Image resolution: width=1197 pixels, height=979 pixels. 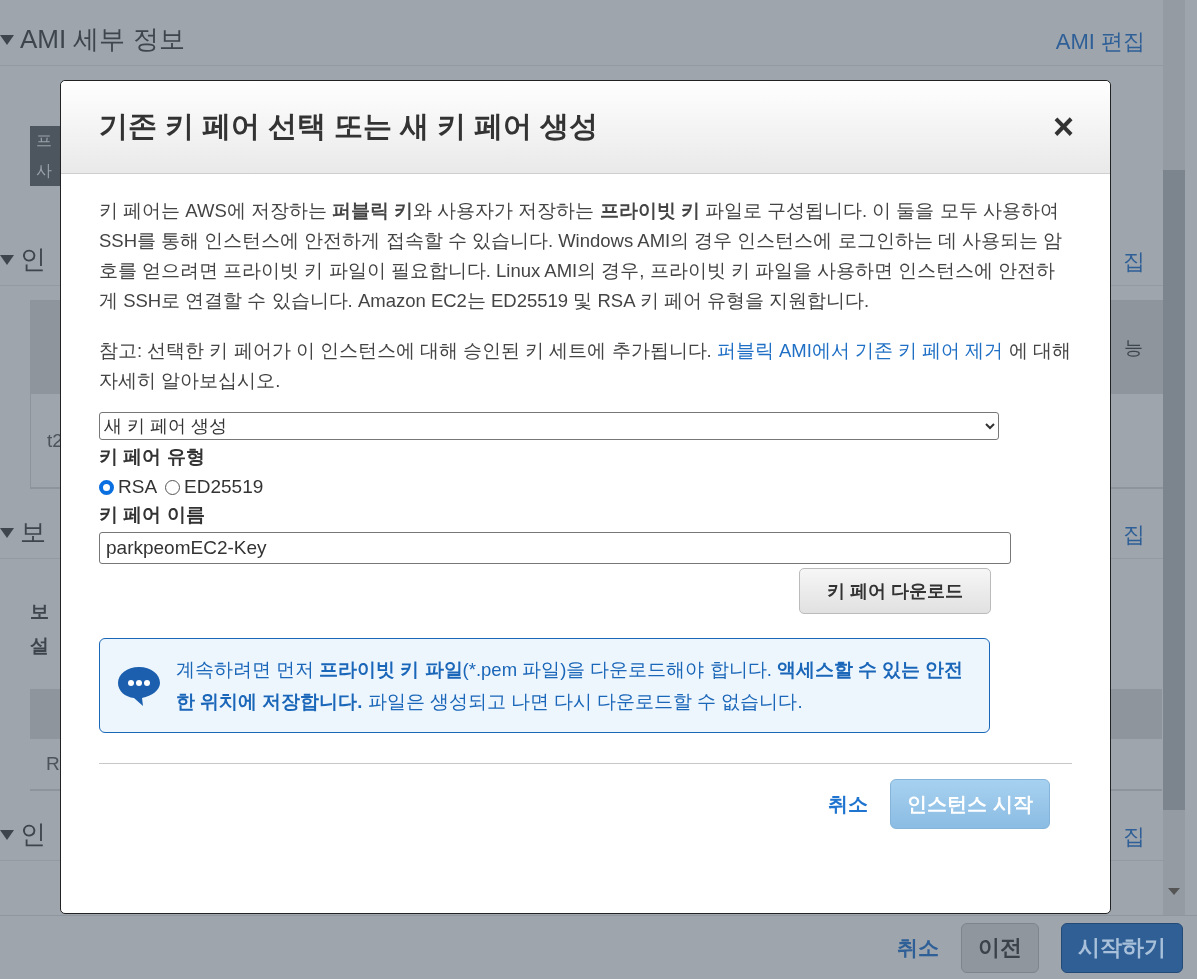 I want to click on previous-button: 이전, so click(x=1000, y=948).